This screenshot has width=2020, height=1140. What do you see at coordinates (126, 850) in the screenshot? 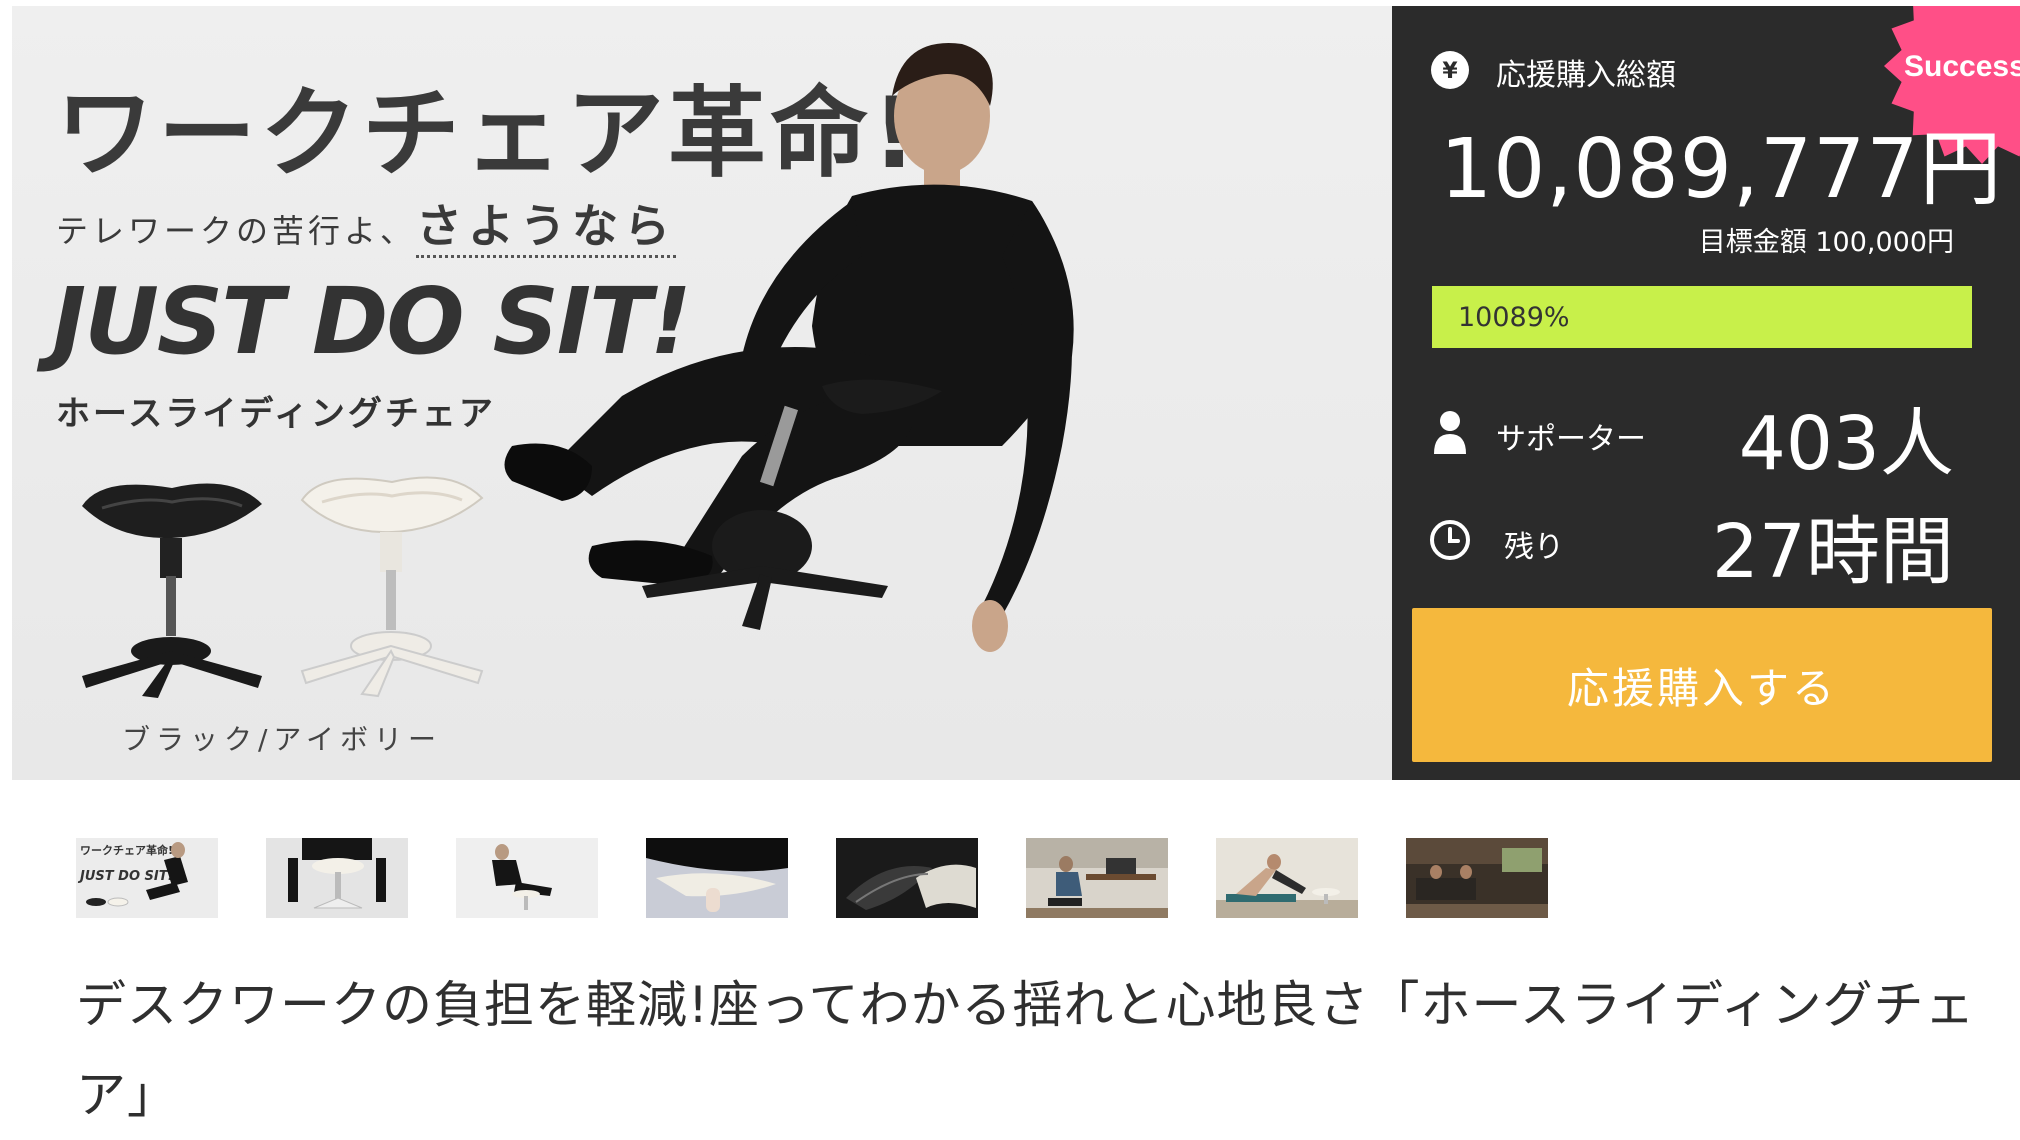
I see `thumbnail-hero-caption: ワークチェア革命!` at bounding box center [126, 850].